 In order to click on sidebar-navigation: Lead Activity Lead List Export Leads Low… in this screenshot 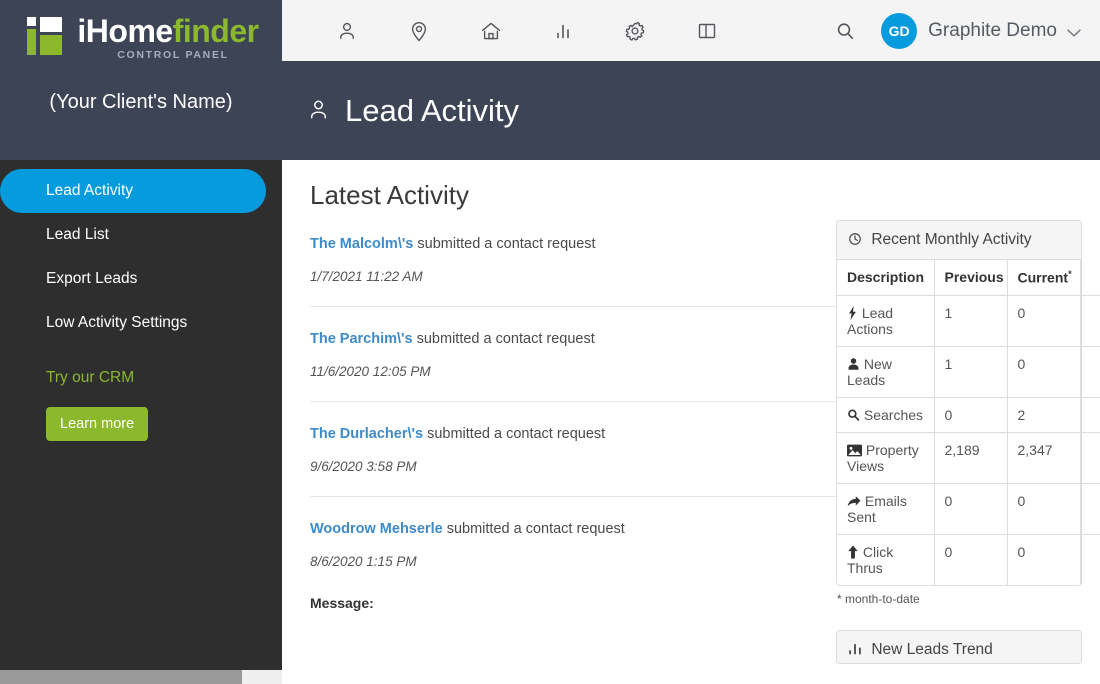, I will do `click(141, 252)`.